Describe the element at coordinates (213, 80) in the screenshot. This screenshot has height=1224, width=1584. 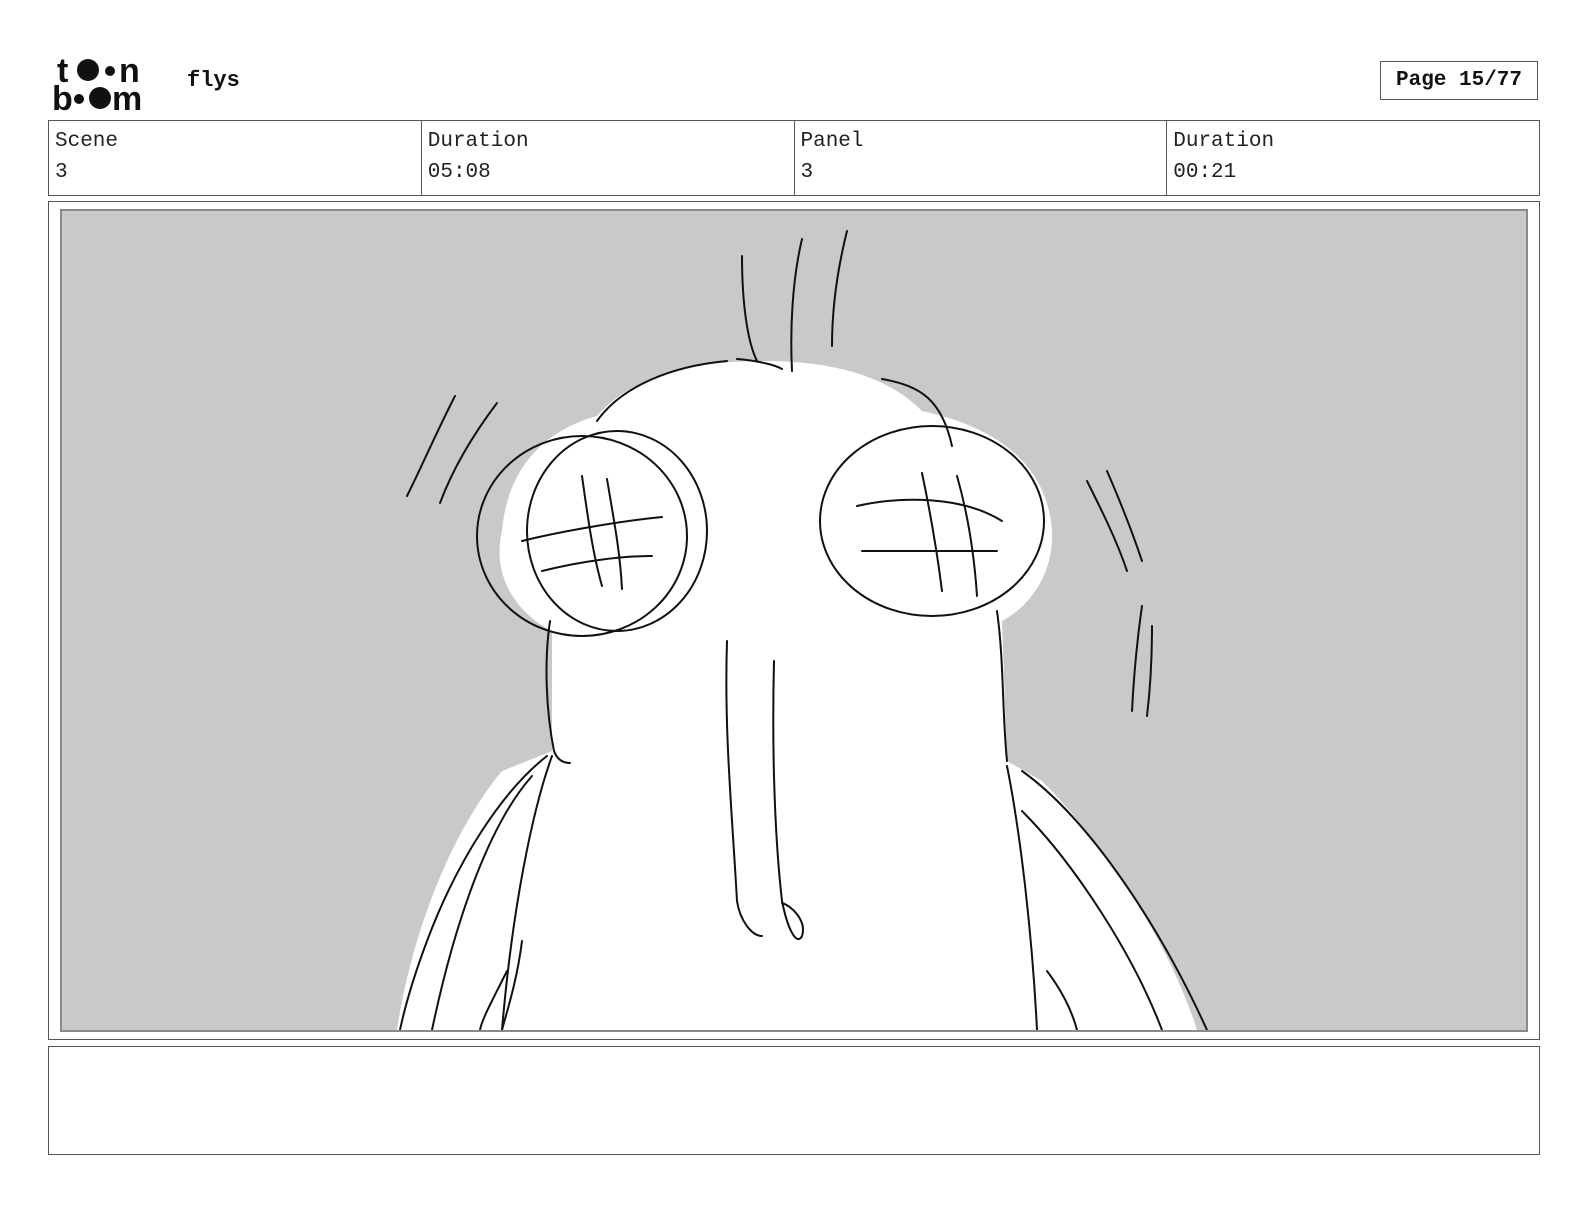
I see `project-name: flys` at that location.